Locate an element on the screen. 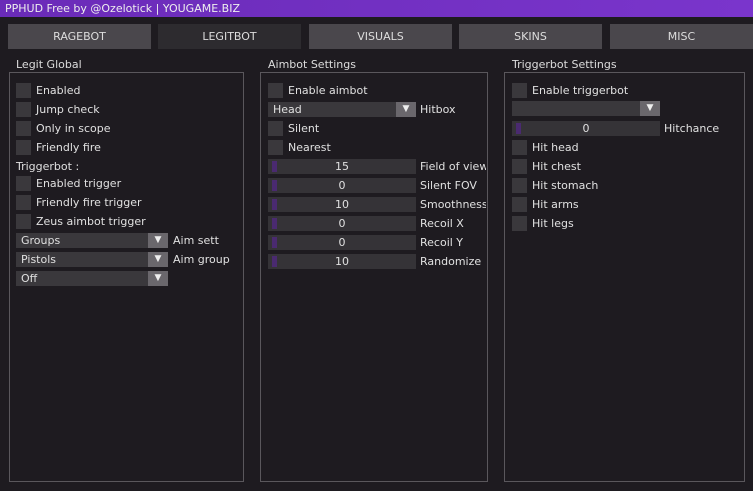 The width and height of the screenshot is (753, 491). triggerbot-settings-title: Triggerbot Settings is located at coordinates (564, 64).